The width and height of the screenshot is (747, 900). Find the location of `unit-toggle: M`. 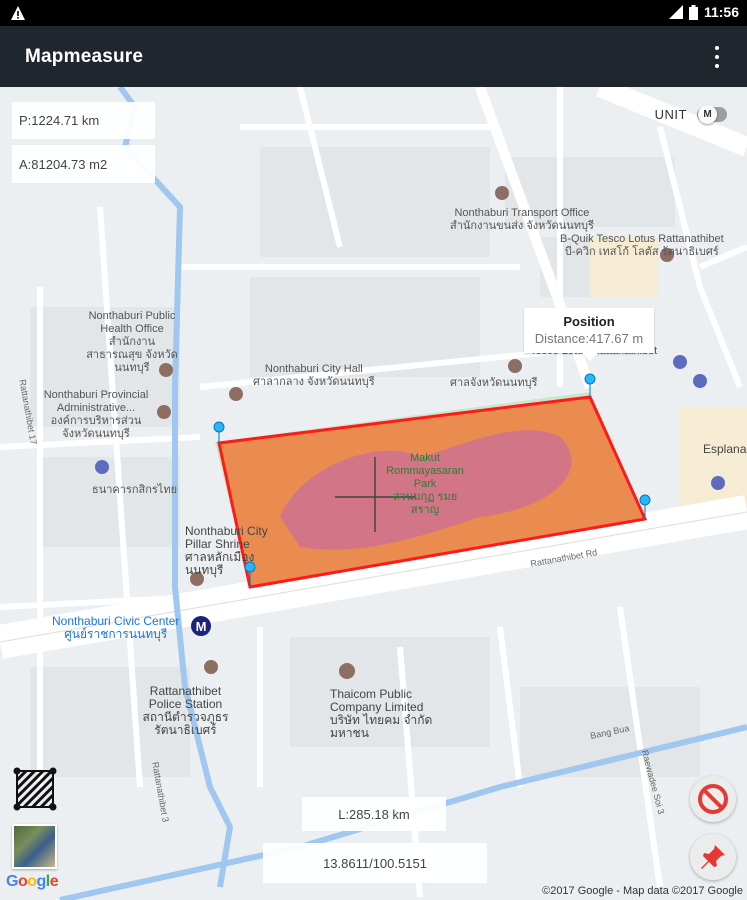

unit-toggle: M is located at coordinates (712, 114).